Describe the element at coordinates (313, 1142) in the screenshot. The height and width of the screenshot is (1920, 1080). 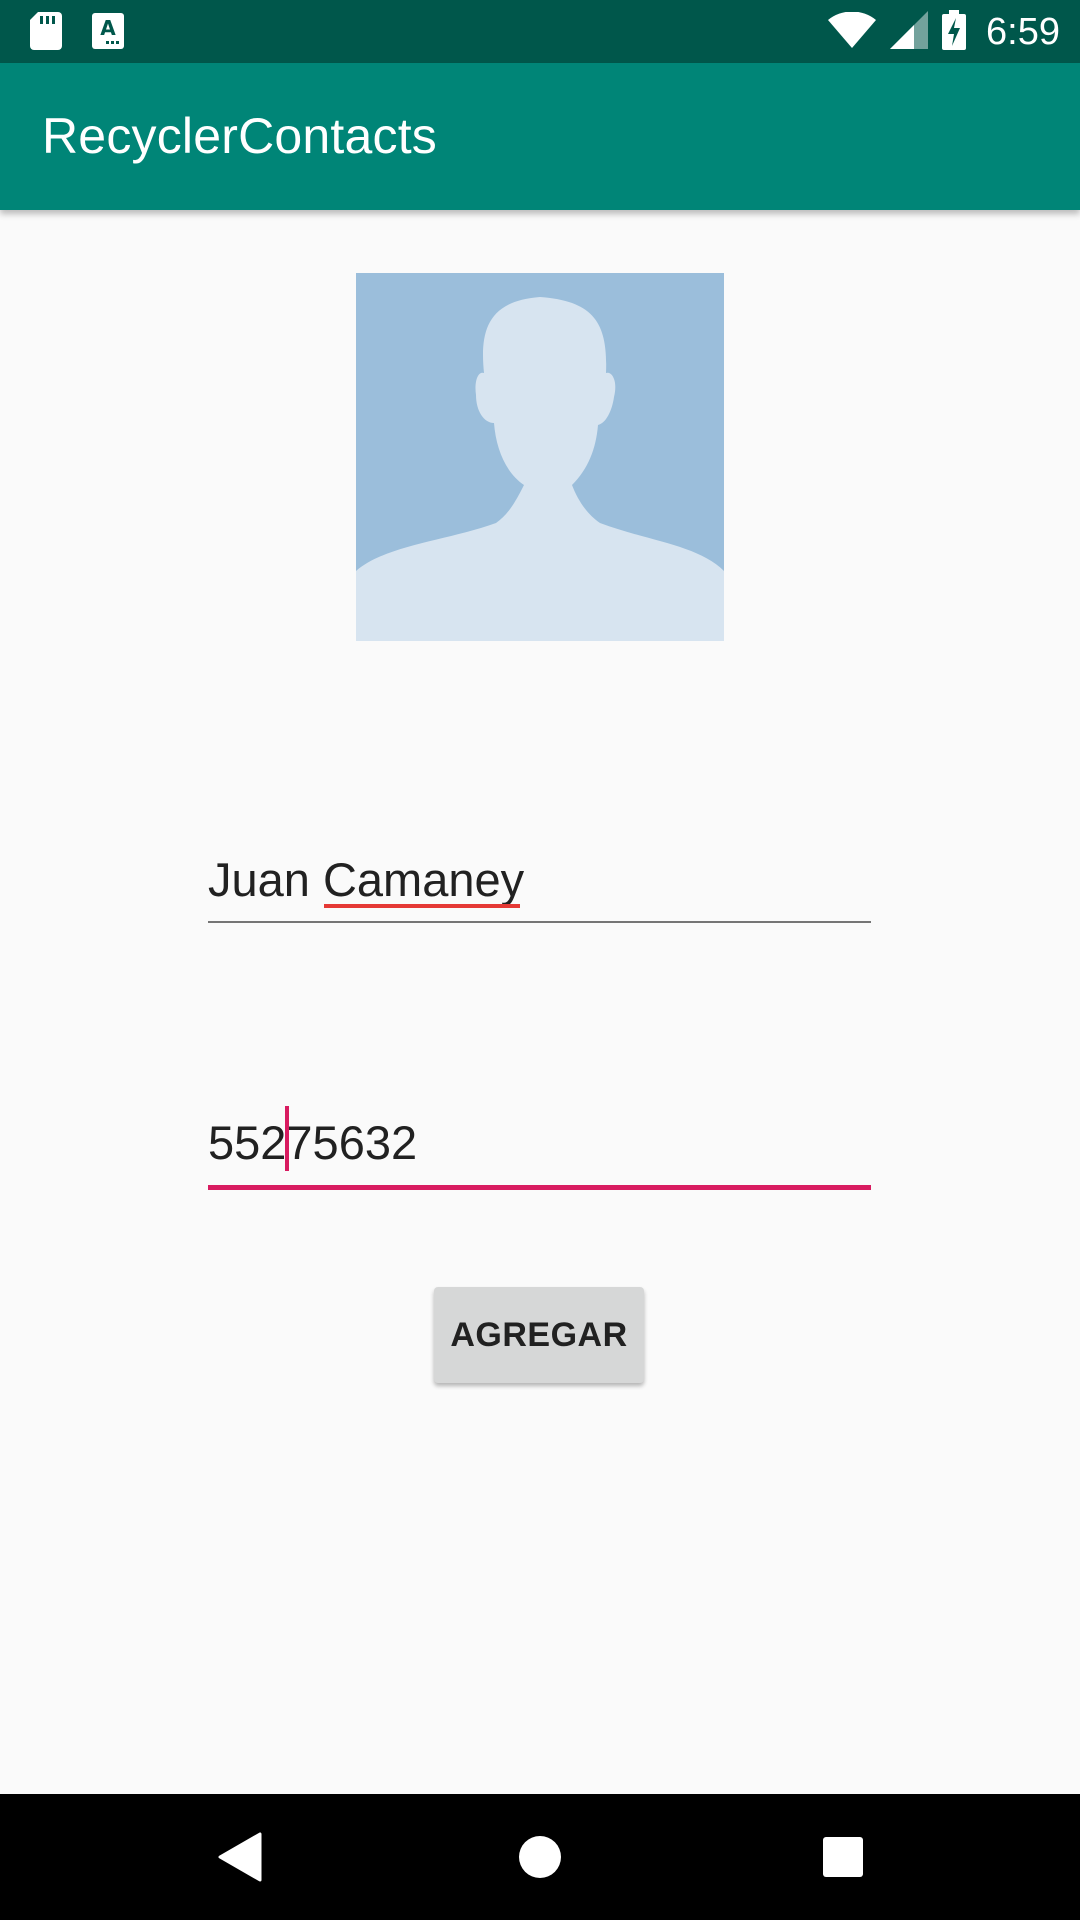
I see `phone-input-value: 55275632` at that location.